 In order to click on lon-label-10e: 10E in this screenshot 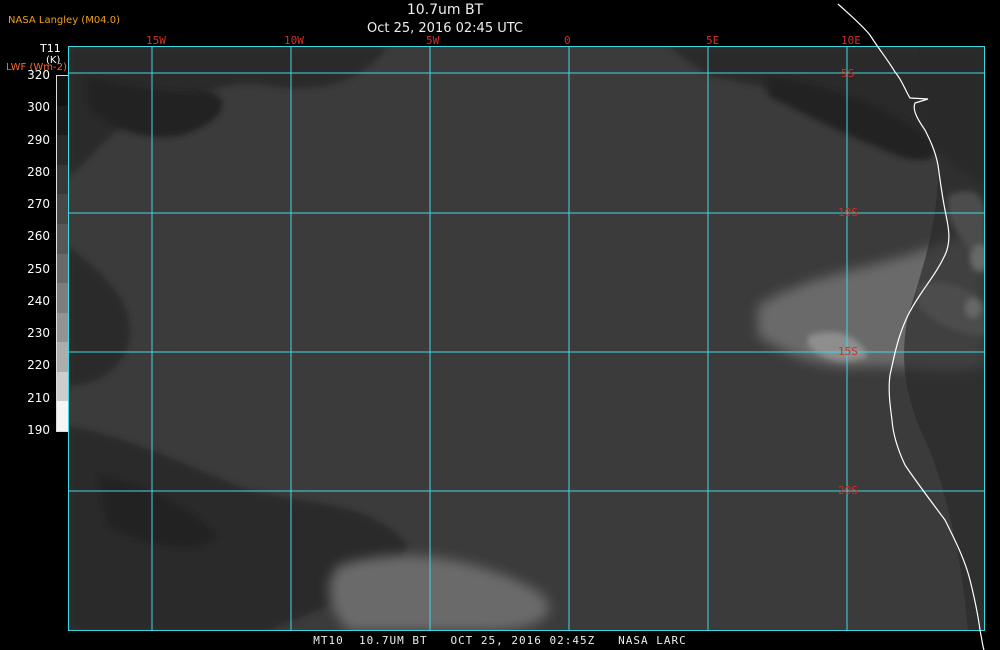, I will do `click(851, 40)`.